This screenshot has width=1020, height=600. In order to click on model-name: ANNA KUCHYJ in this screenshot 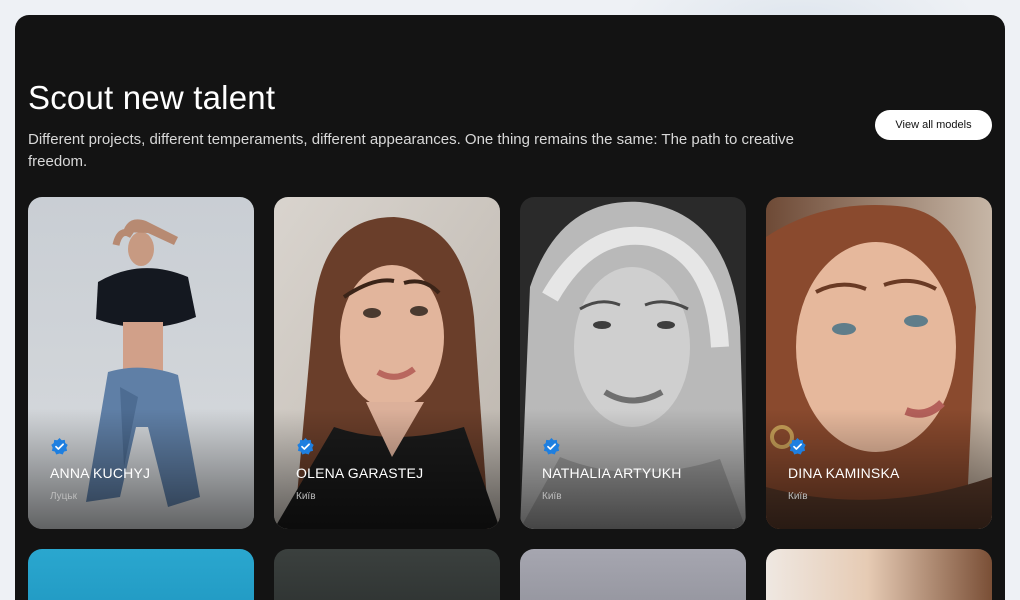, I will do `click(100, 473)`.